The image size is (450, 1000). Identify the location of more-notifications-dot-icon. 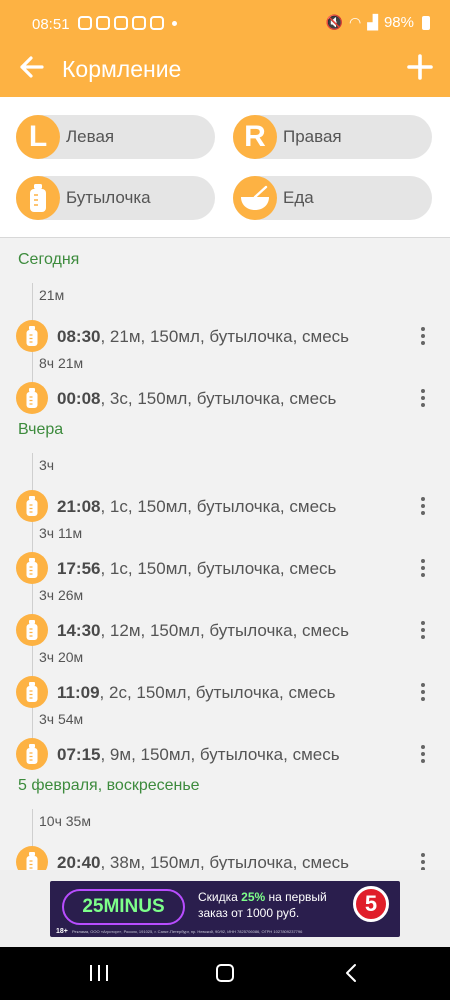
(174, 23).